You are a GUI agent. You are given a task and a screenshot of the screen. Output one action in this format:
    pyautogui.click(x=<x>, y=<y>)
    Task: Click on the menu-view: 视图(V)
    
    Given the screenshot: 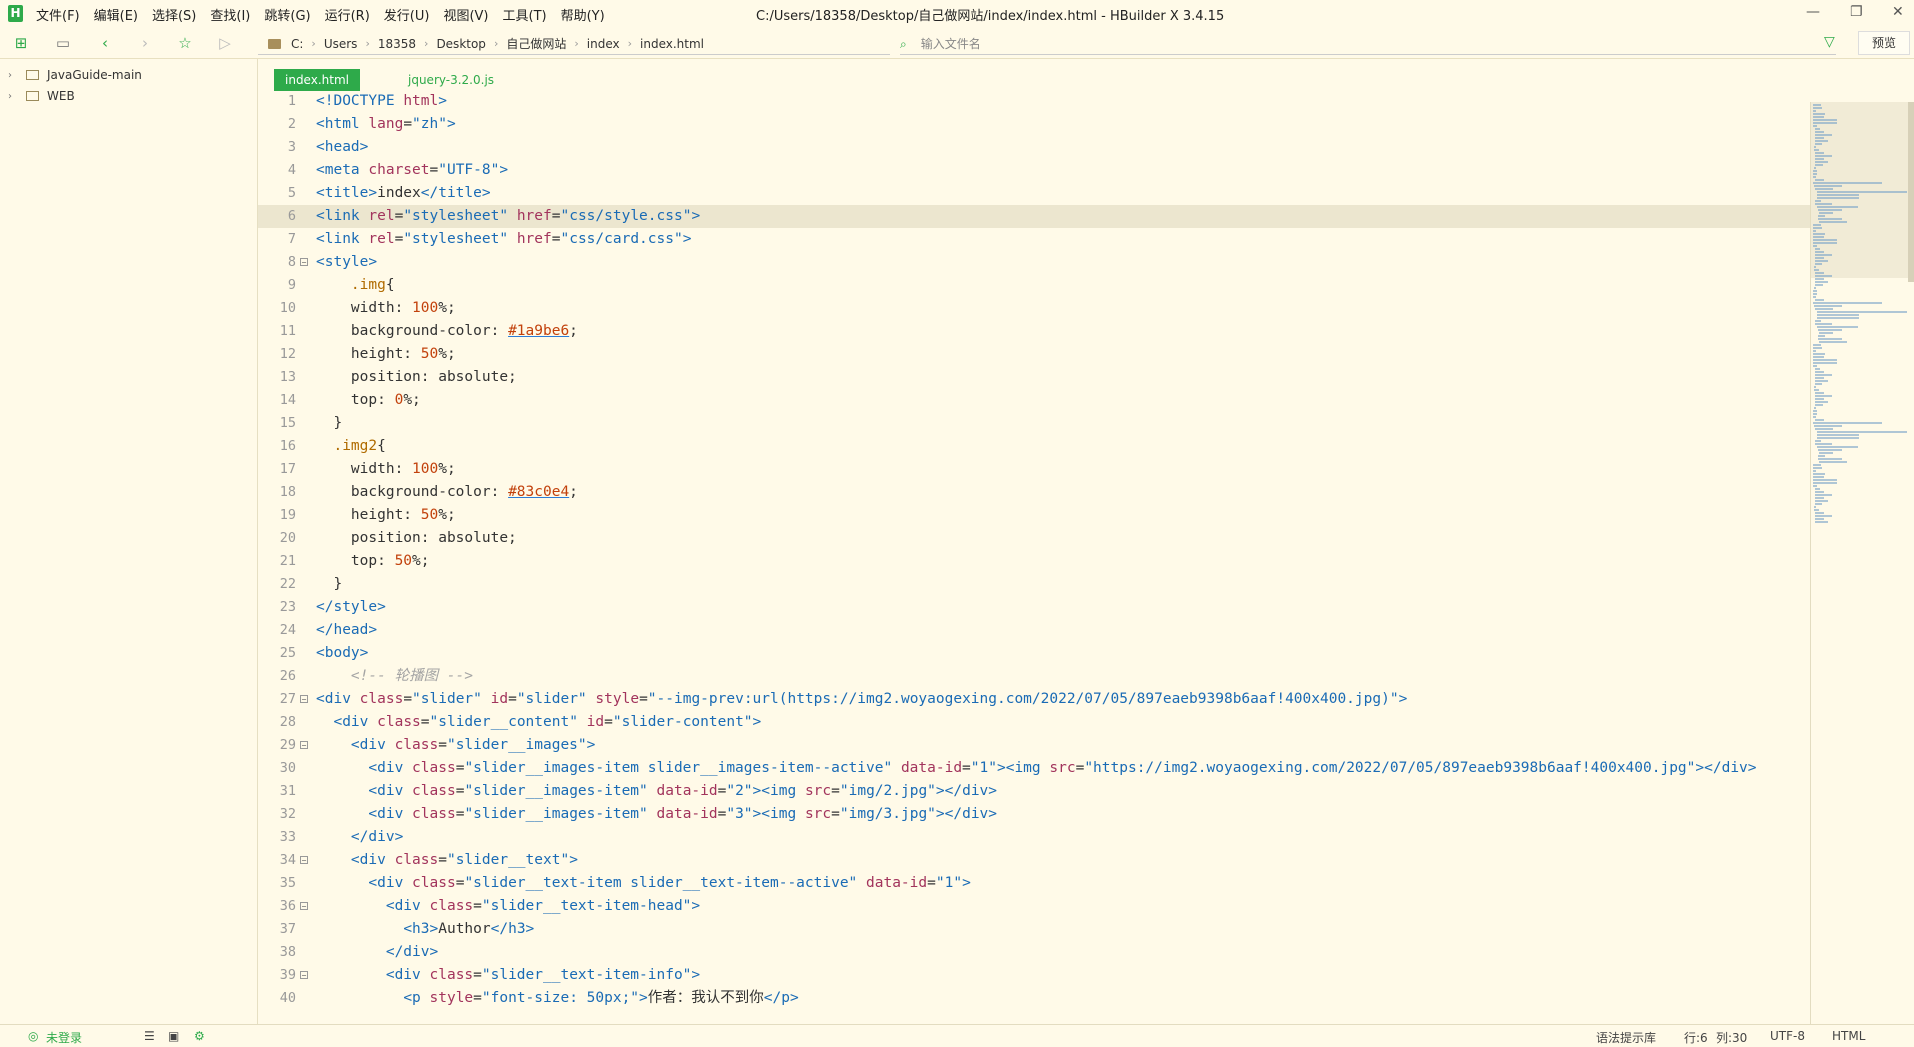 What is the action you would take?
    pyautogui.click(x=465, y=14)
    